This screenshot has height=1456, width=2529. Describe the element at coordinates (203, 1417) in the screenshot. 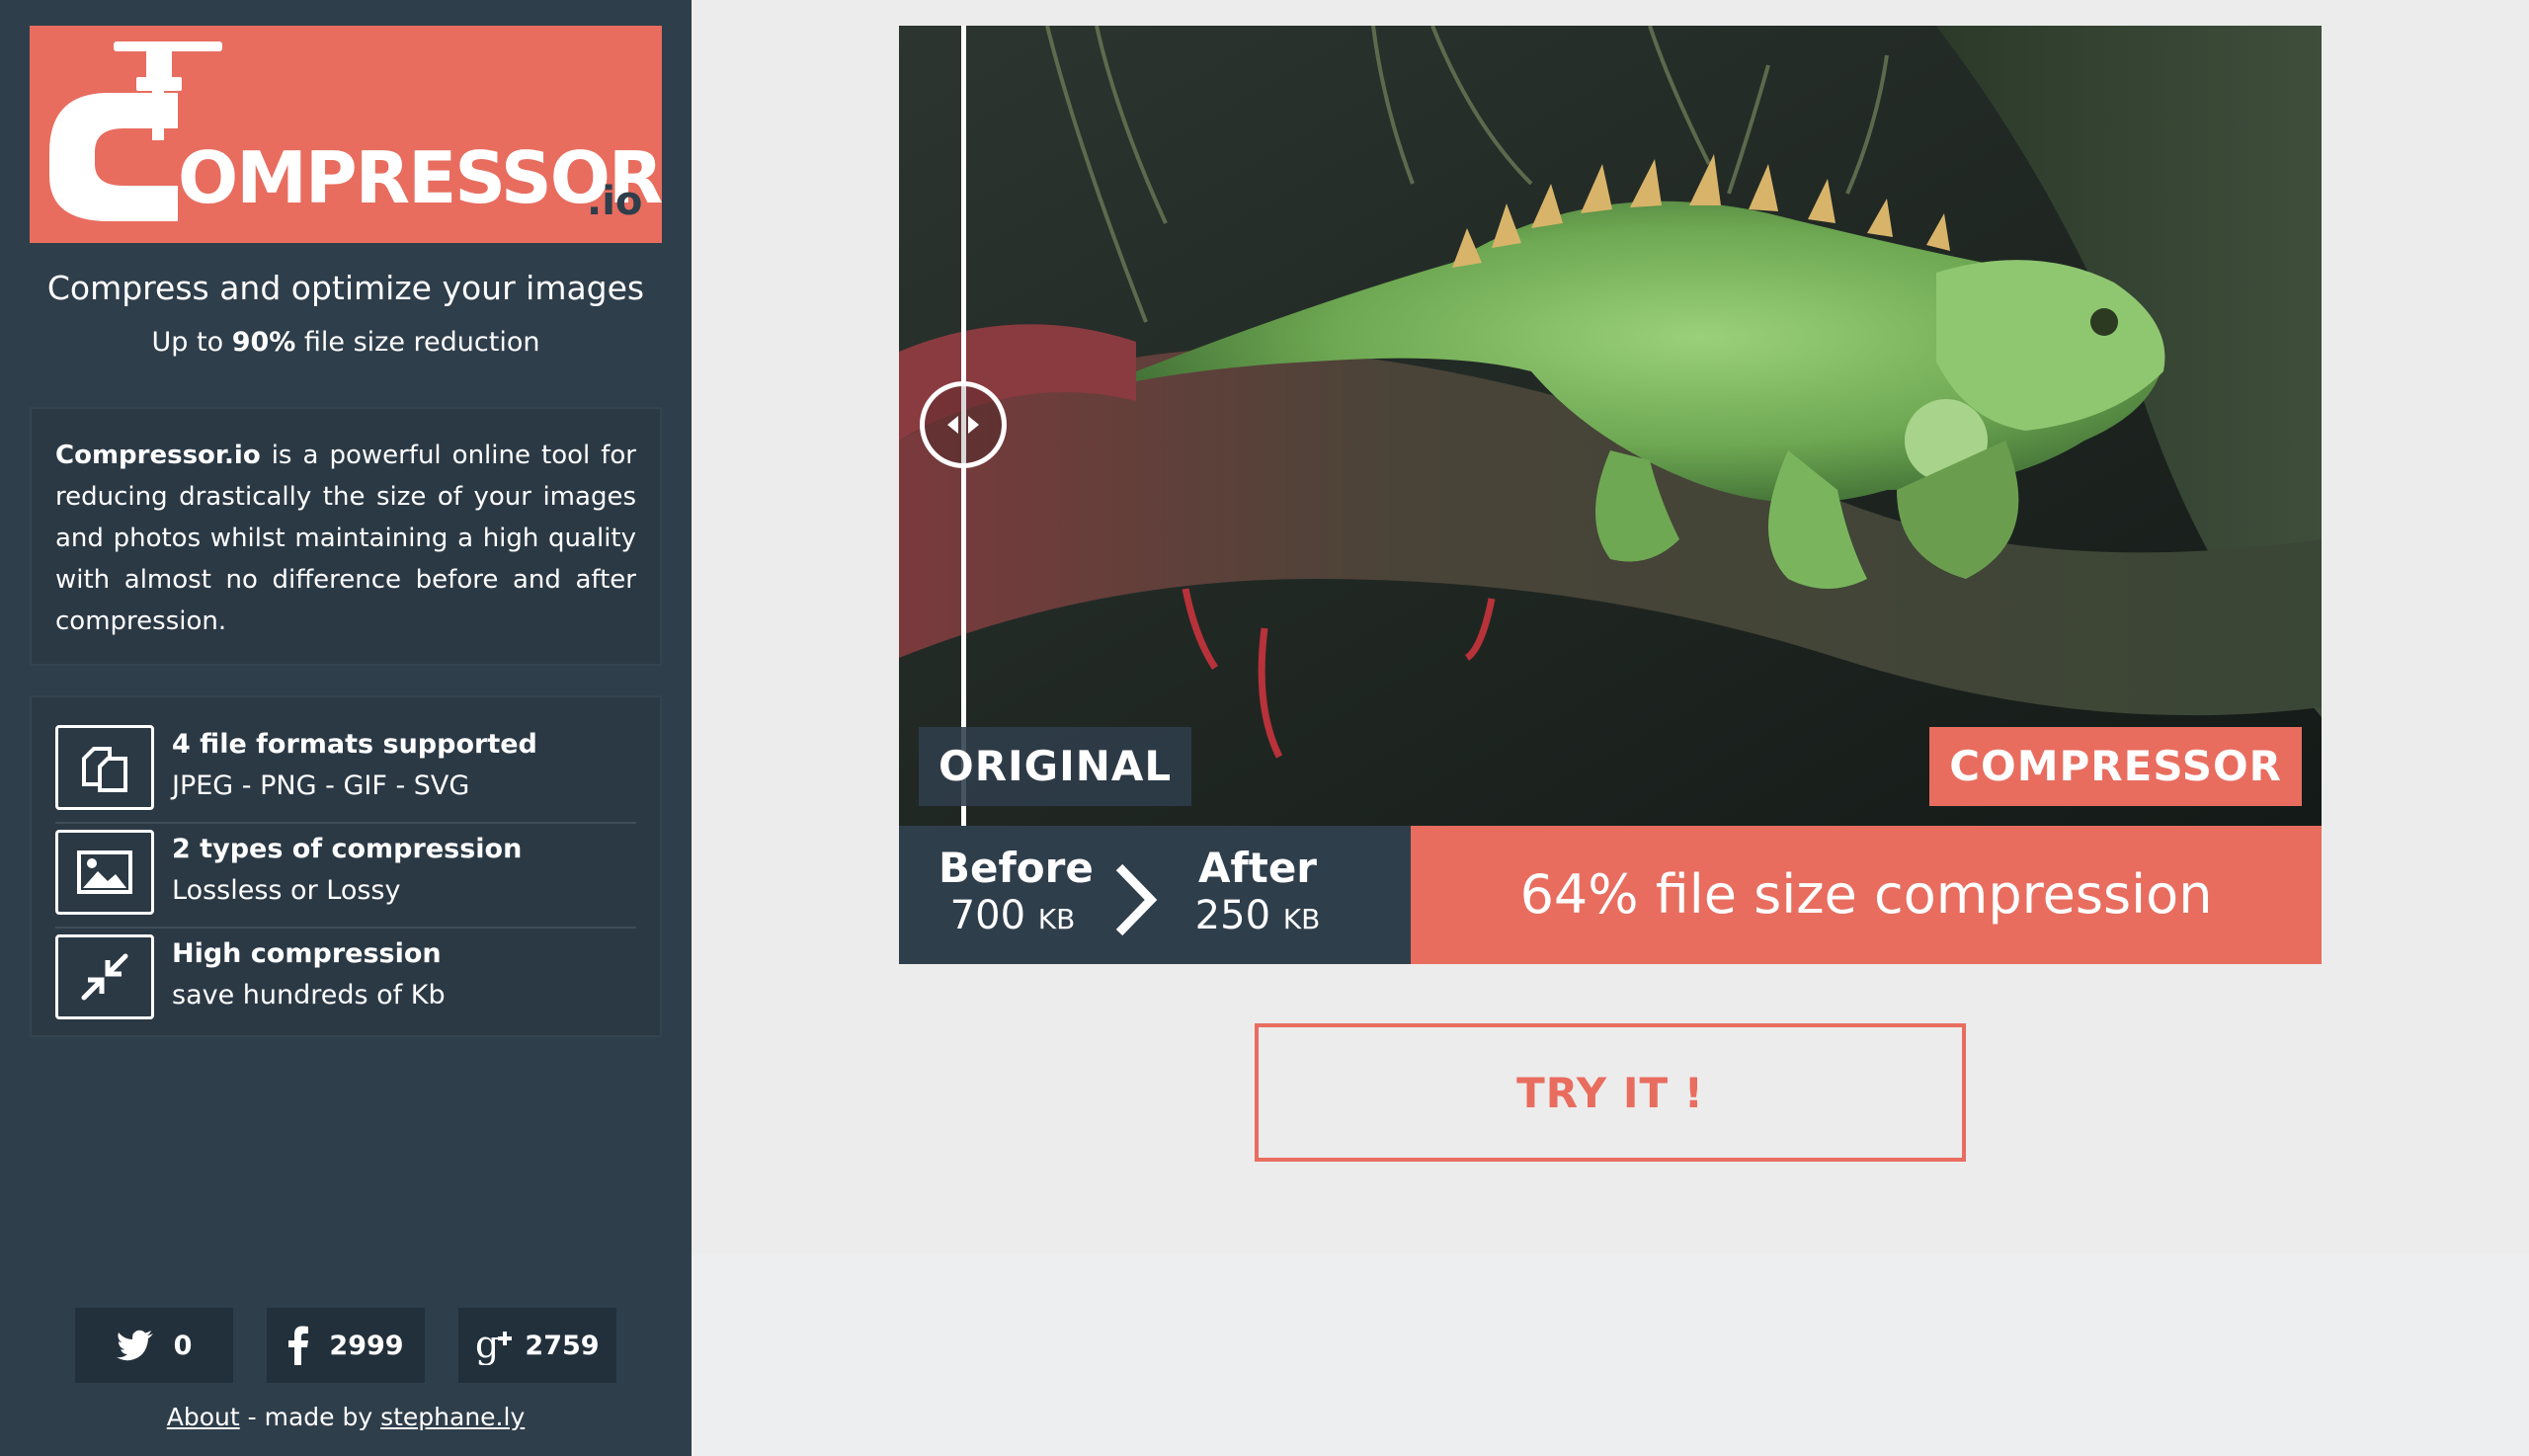

I see `about-link: About` at that location.